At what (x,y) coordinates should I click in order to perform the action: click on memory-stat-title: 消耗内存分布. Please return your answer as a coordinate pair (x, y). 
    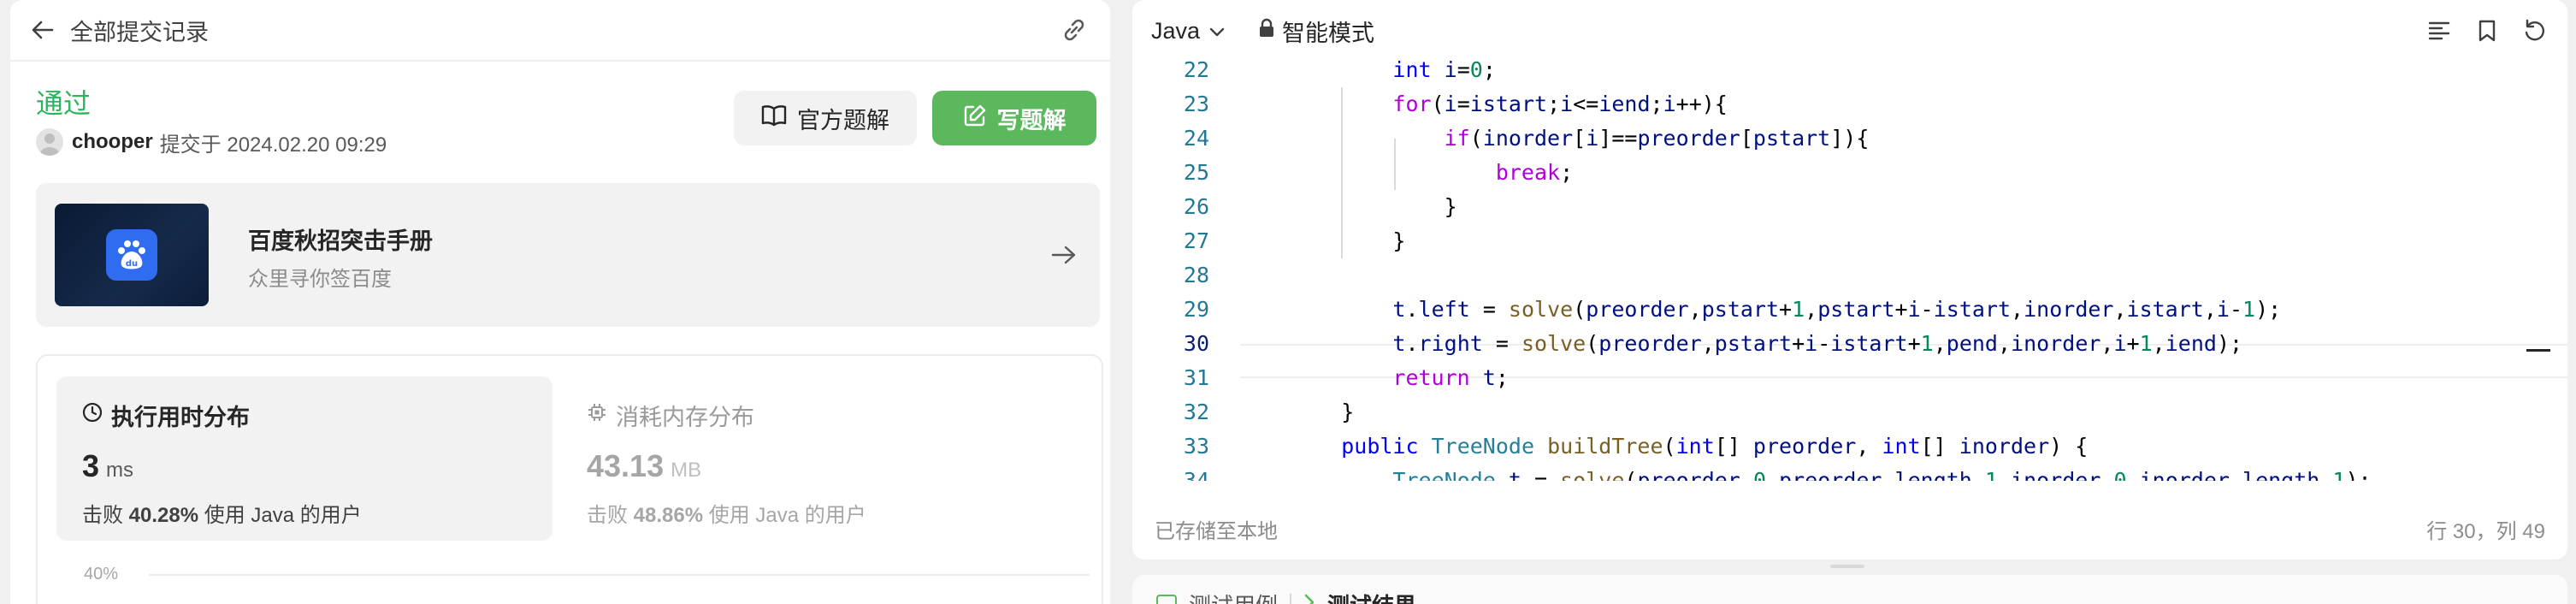
    Looking at the image, I should click on (685, 418).